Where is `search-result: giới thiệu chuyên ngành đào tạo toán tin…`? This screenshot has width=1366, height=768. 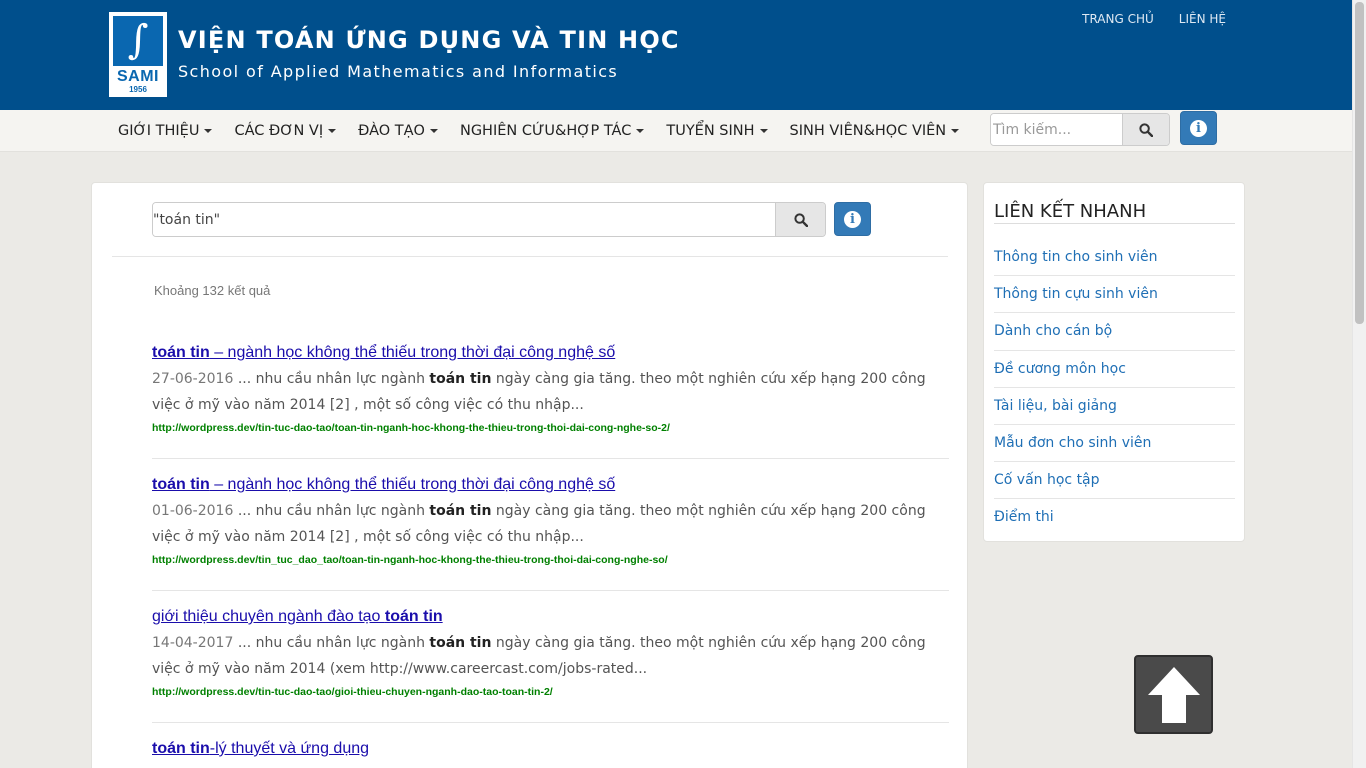
search-result: giới thiệu chuyên ngành đào tạo toán tin… is located at coordinates (550, 653).